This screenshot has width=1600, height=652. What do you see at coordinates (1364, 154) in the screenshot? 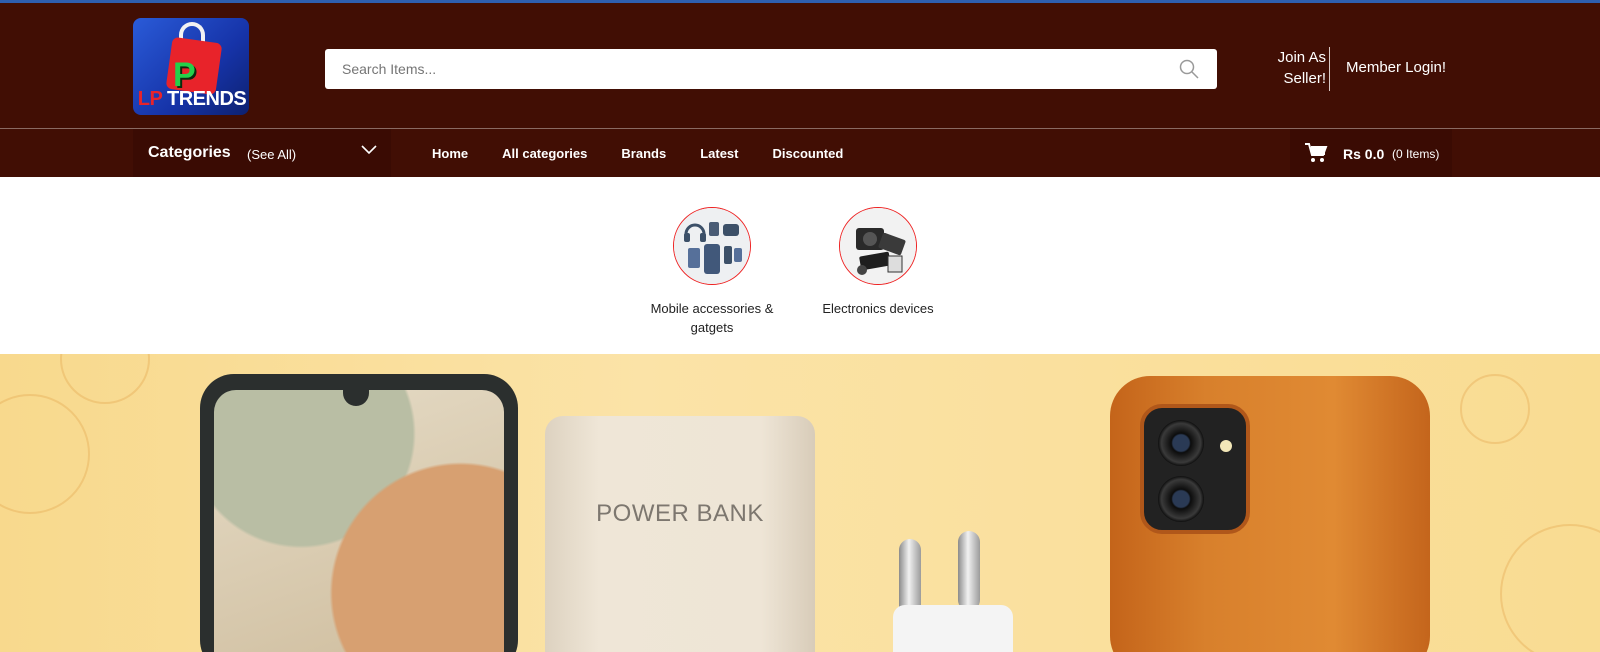
I see `cart-amount: Rs 0.0` at bounding box center [1364, 154].